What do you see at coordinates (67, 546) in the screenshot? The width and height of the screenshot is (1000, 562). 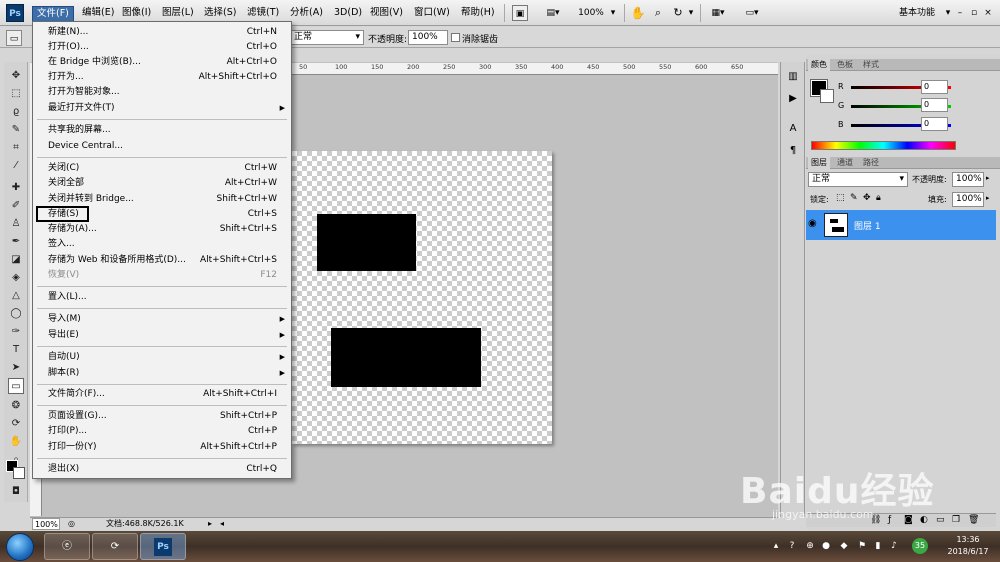 I see `ie-browser-icon: ⓔ` at bounding box center [67, 546].